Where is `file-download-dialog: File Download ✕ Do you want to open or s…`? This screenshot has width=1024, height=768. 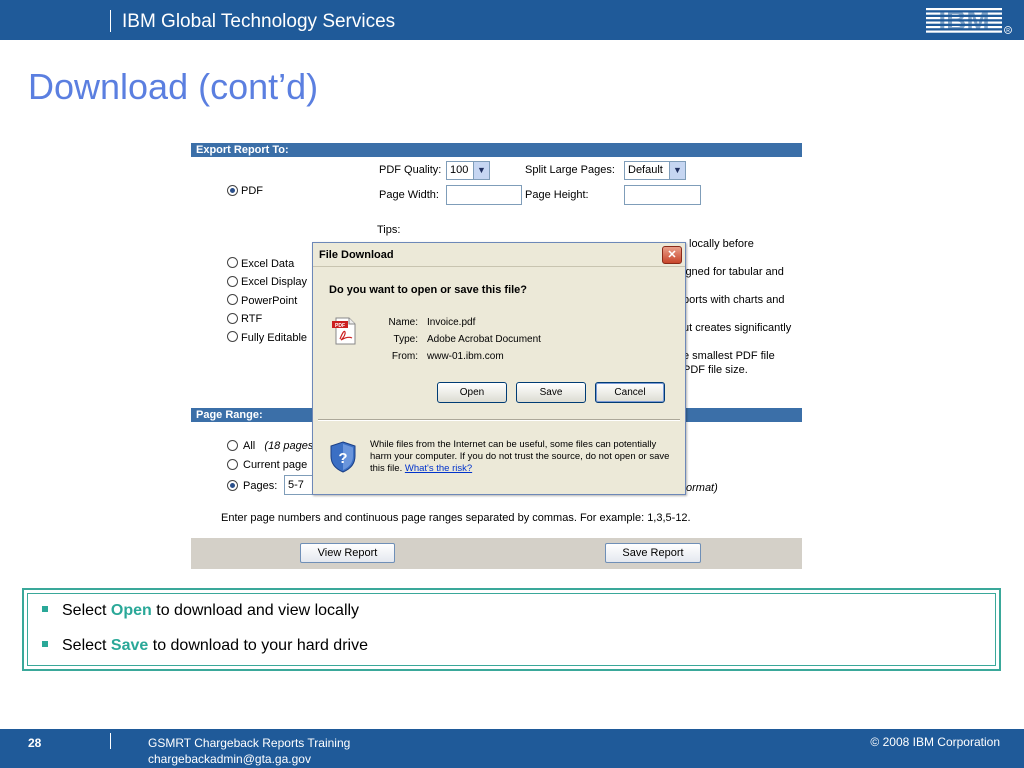 file-download-dialog: File Download ✕ Do you want to open or s… is located at coordinates (499, 368).